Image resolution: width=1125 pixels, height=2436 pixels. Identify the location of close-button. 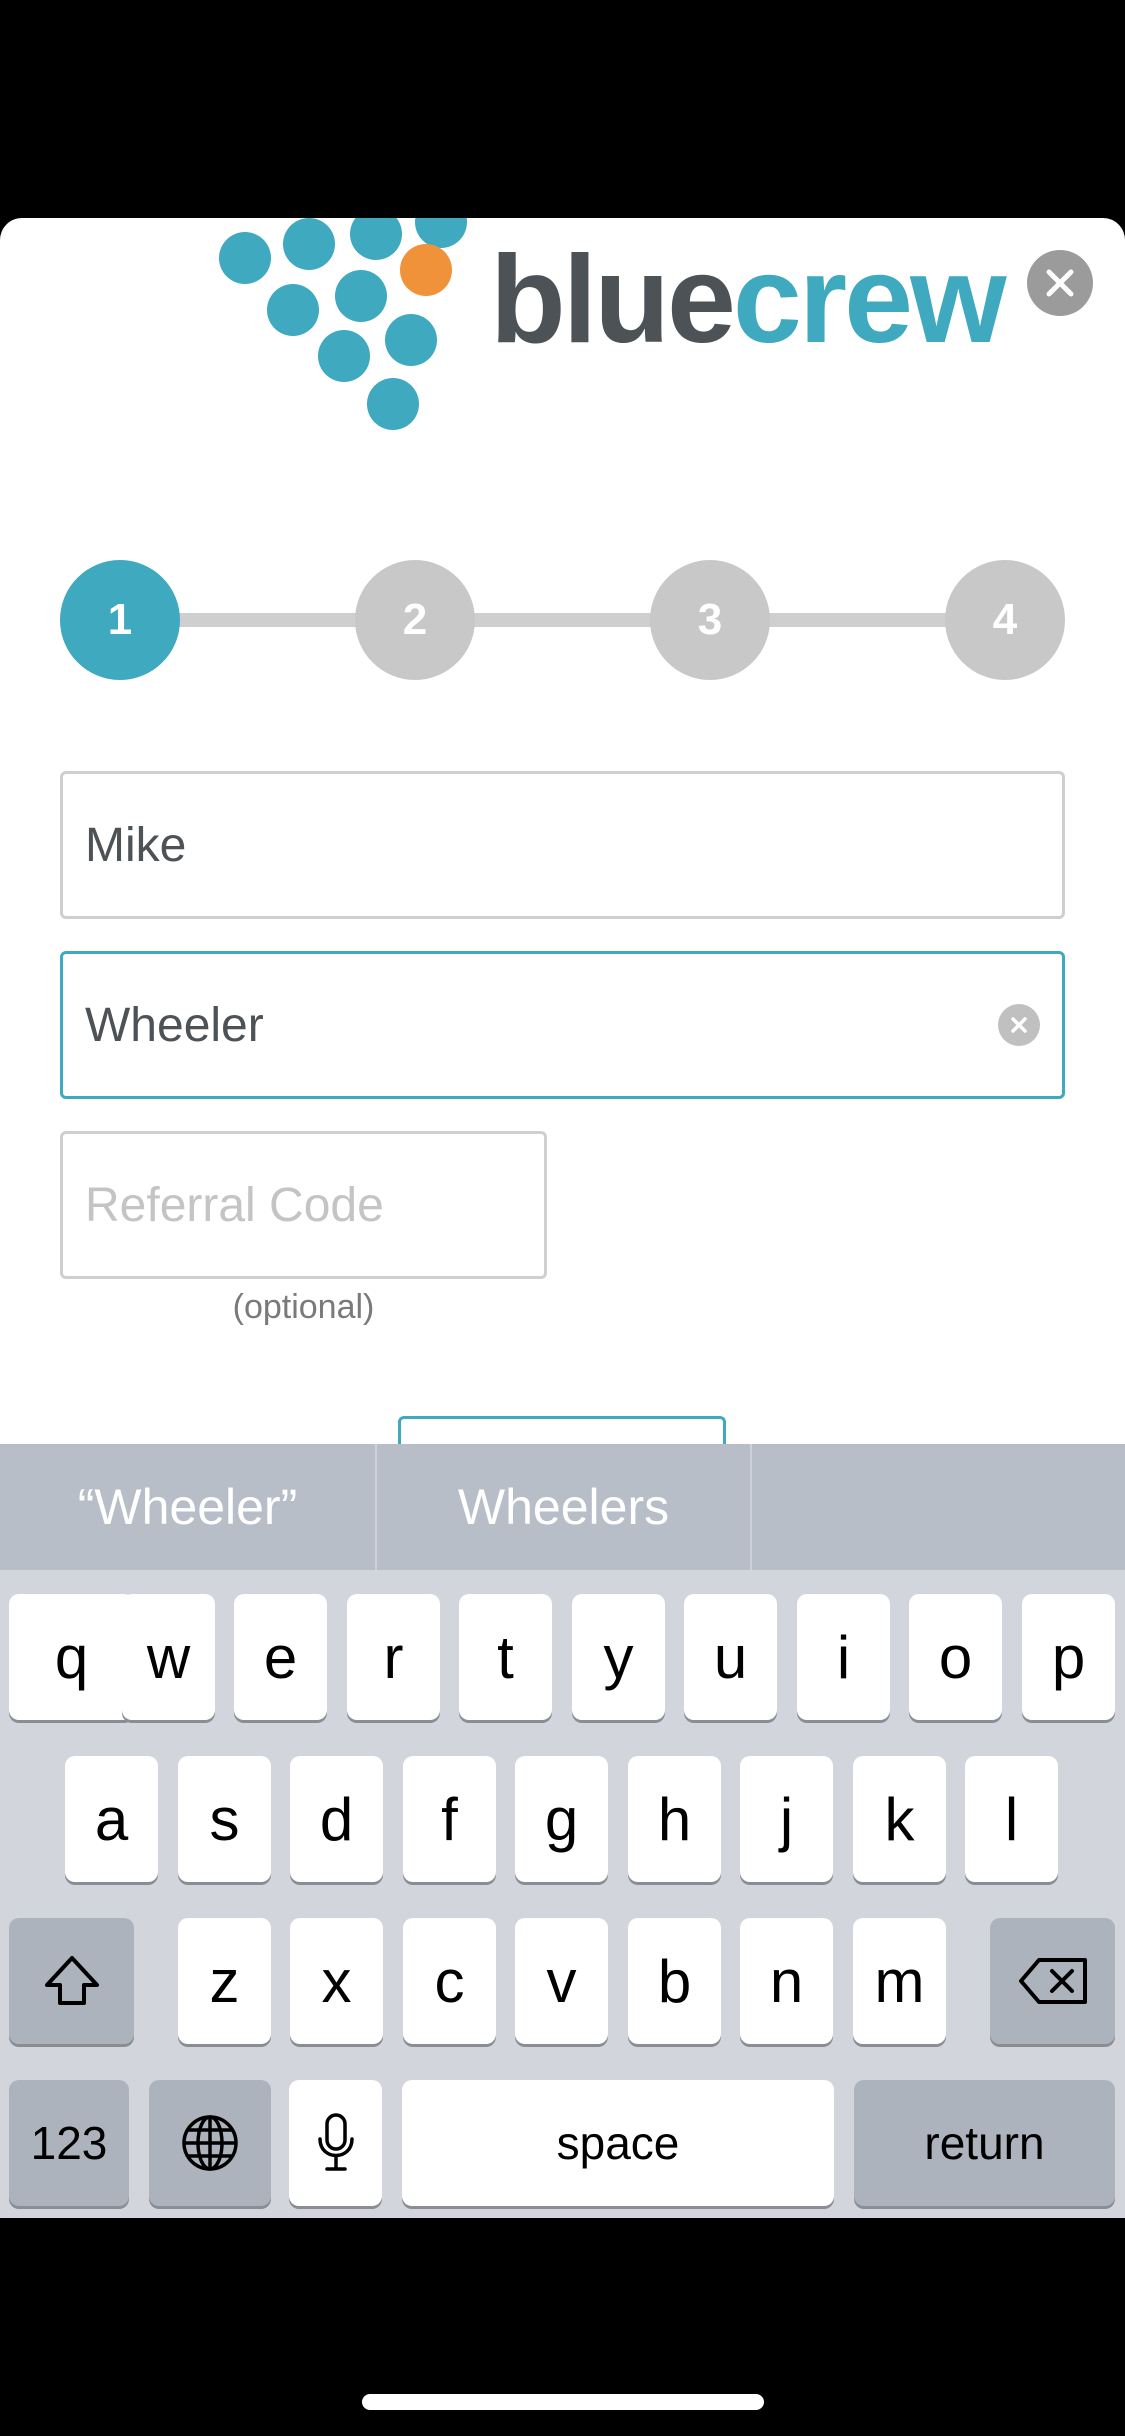
(1060, 283).